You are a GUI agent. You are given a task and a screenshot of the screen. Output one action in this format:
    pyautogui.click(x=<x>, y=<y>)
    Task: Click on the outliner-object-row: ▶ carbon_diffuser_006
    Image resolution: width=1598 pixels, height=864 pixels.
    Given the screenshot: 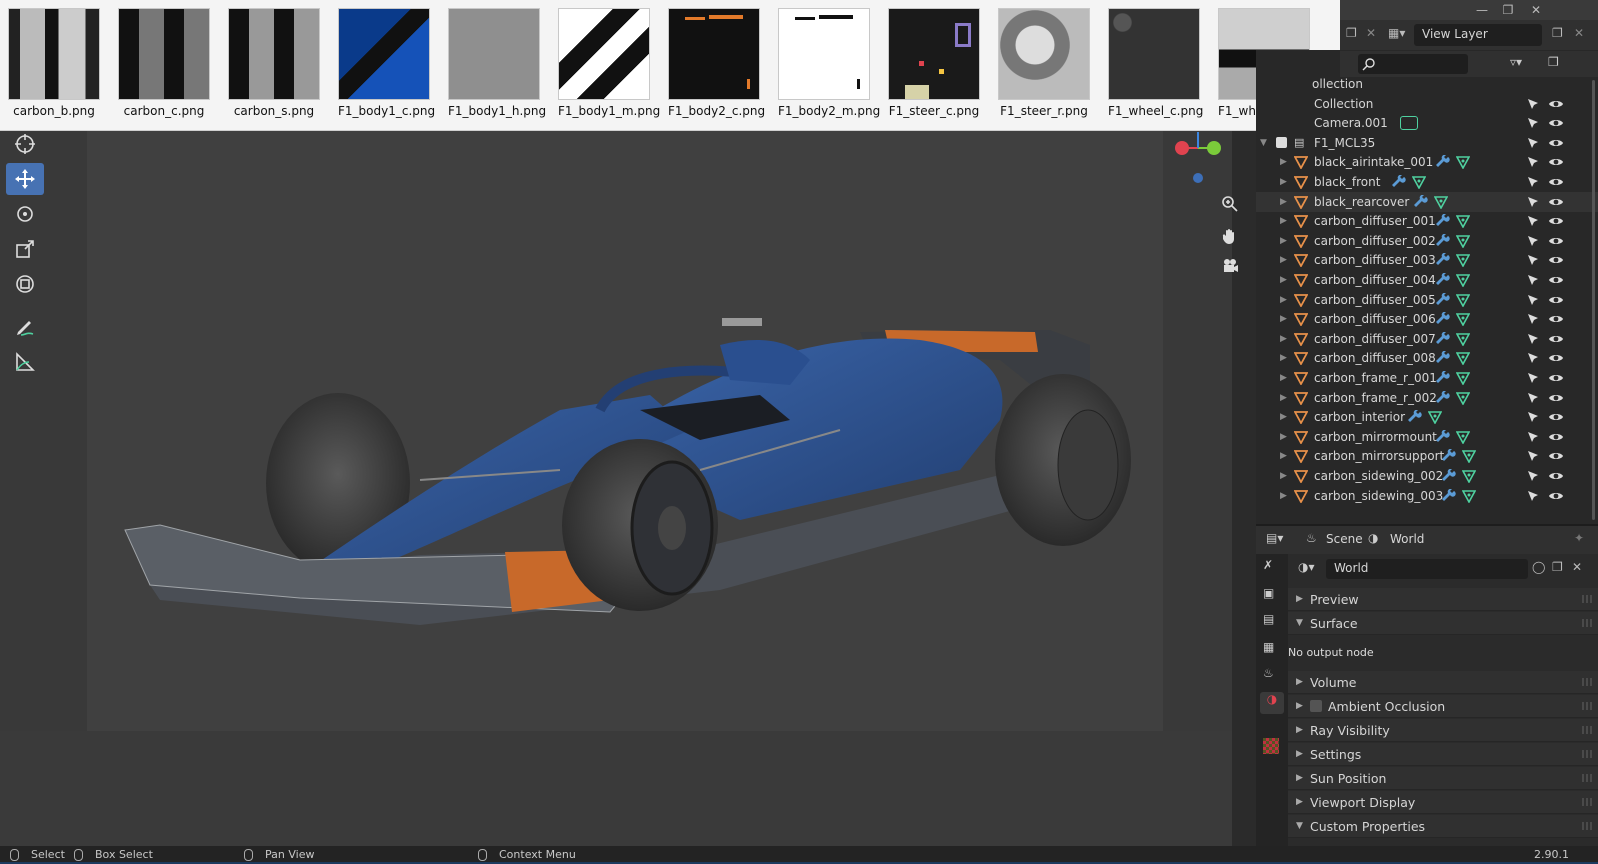 What is the action you would take?
    pyautogui.click(x=1427, y=319)
    